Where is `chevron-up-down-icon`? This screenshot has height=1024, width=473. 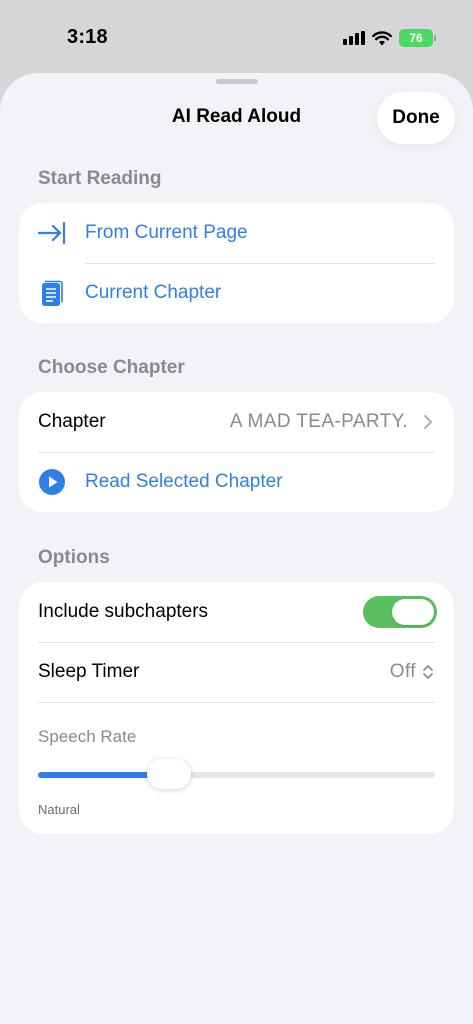 chevron-up-down-icon is located at coordinates (428, 672).